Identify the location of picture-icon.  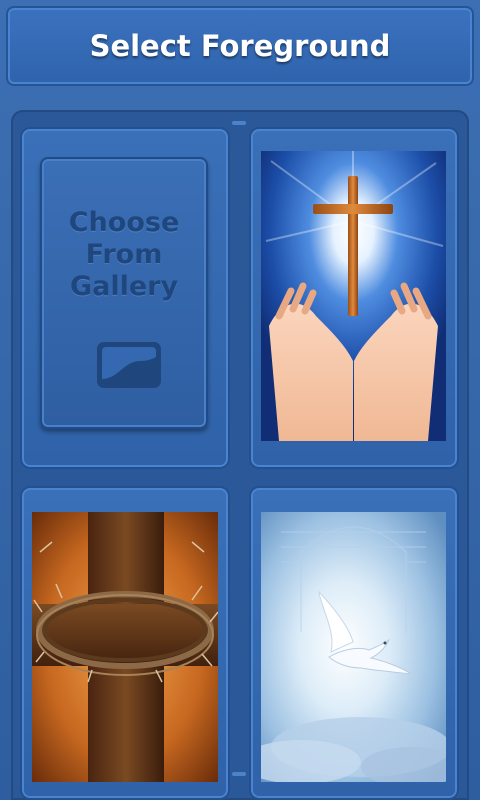
(129, 365).